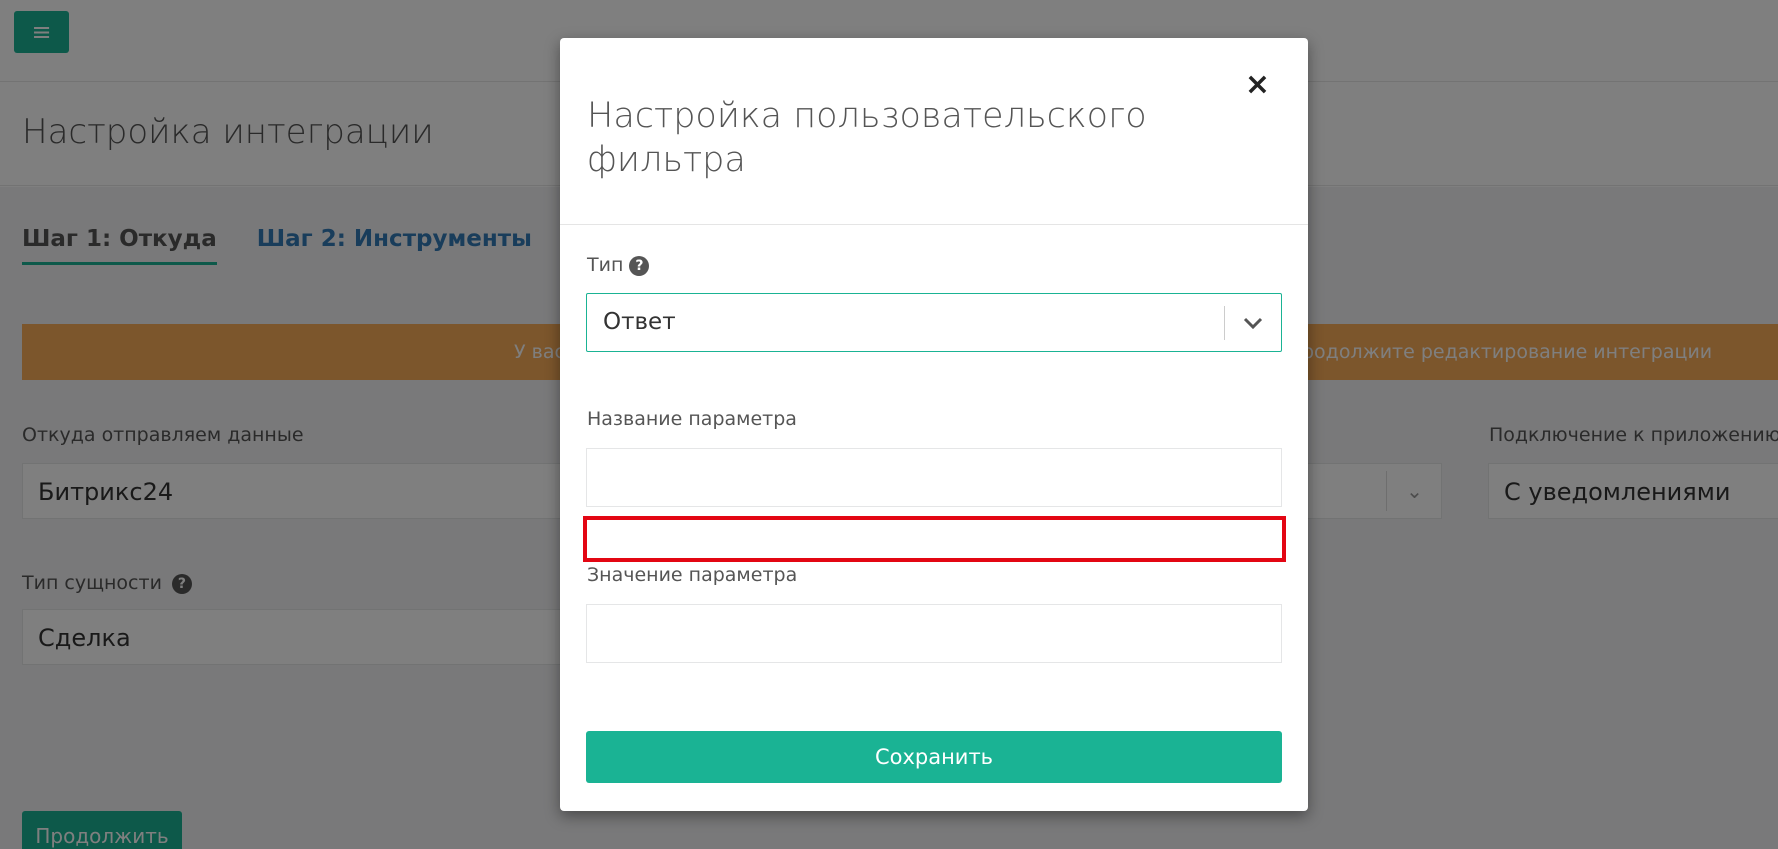  Describe the element at coordinates (1224, 323) in the screenshot. I see `select-separator` at that location.